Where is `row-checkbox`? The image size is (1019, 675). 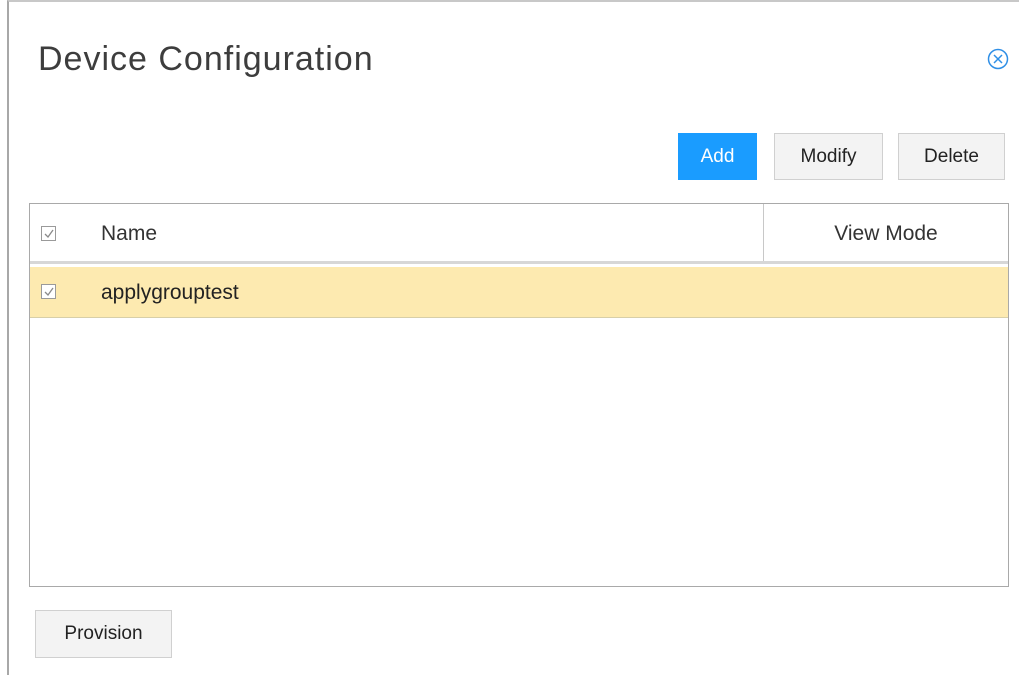
row-checkbox is located at coordinates (48, 291).